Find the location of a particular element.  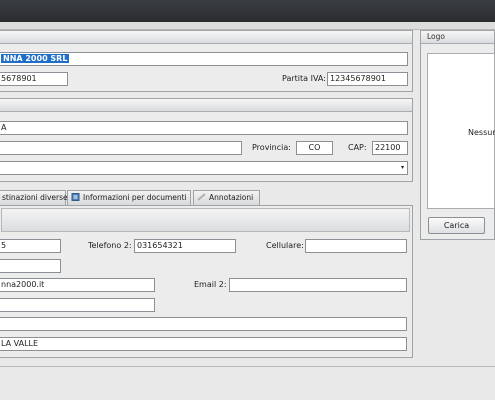

province-label: Provincia: is located at coordinates (271, 147).